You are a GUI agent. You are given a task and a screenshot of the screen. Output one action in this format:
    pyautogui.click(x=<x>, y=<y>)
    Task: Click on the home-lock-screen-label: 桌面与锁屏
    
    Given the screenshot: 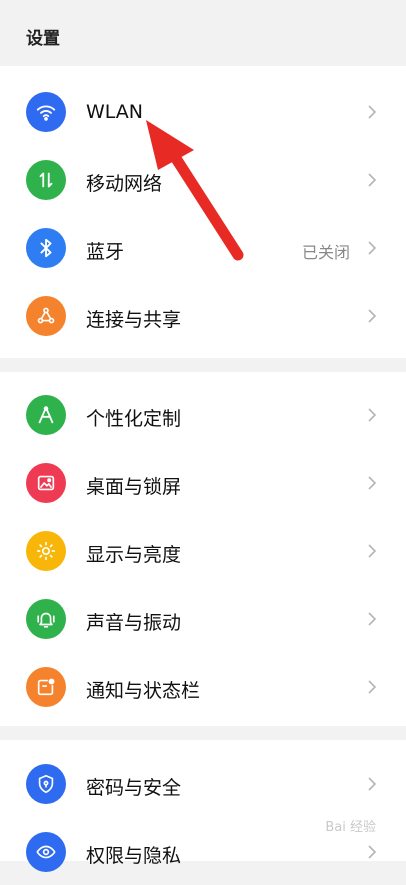 What is the action you would take?
    pyautogui.click(x=134, y=487)
    